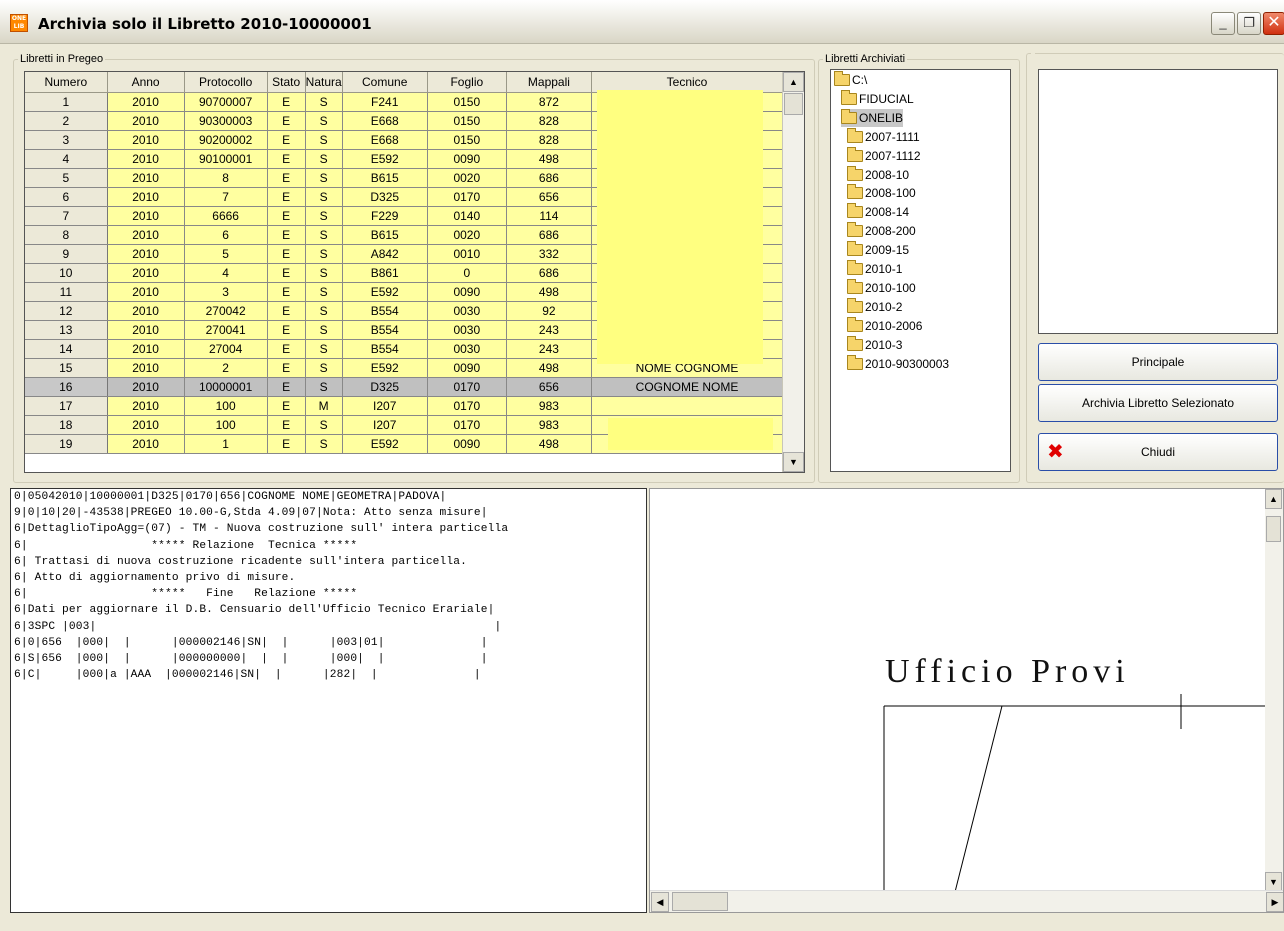 This screenshot has width=1284, height=931. What do you see at coordinates (878, 174) in the screenshot?
I see `tree-item: 2008-10` at bounding box center [878, 174].